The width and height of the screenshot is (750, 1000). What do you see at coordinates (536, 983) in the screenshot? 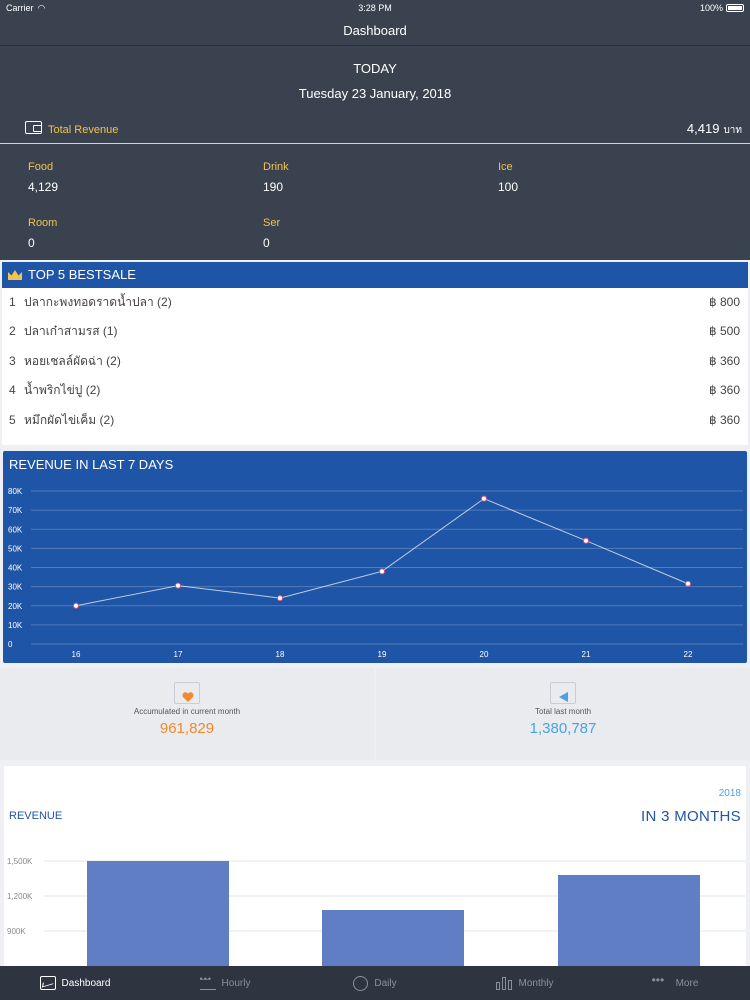
I see `tab-label: Monthly` at bounding box center [536, 983].